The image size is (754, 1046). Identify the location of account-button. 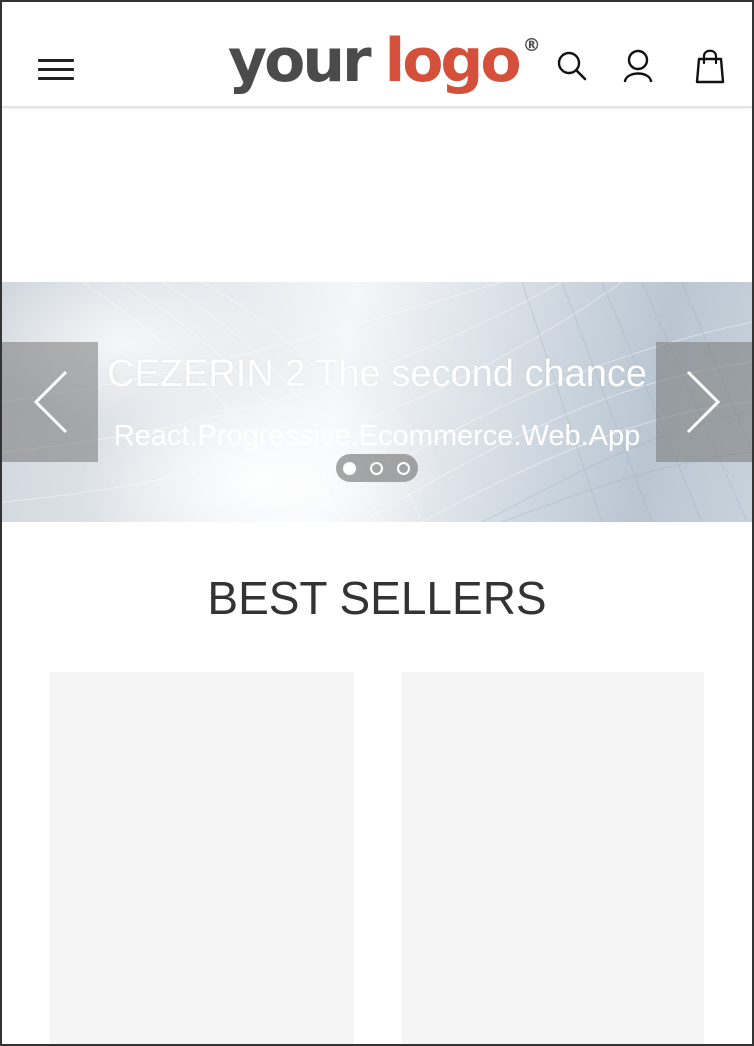
(638, 66).